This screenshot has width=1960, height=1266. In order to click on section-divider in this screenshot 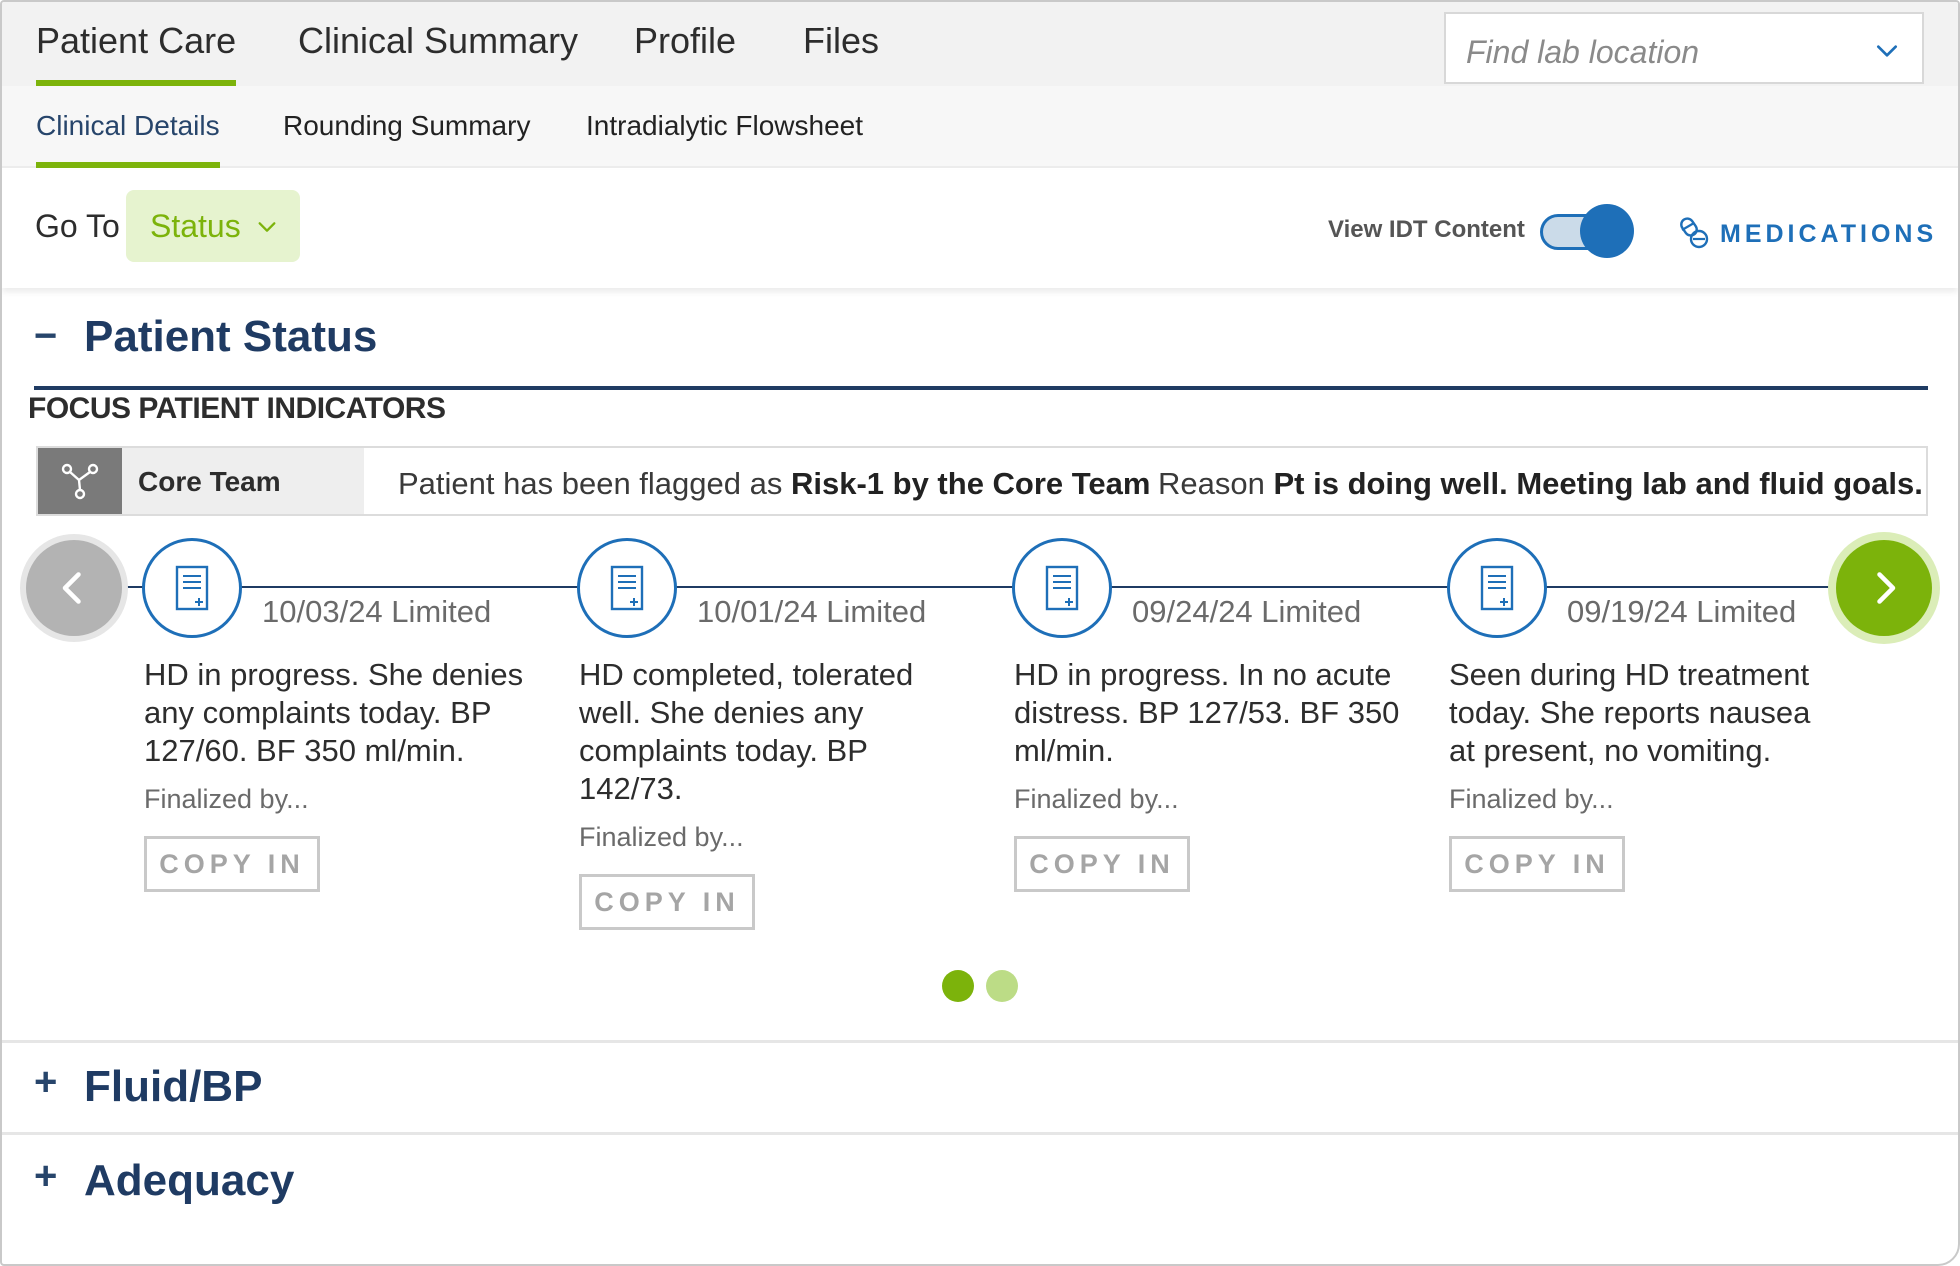, I will do `click(981, 388)`.